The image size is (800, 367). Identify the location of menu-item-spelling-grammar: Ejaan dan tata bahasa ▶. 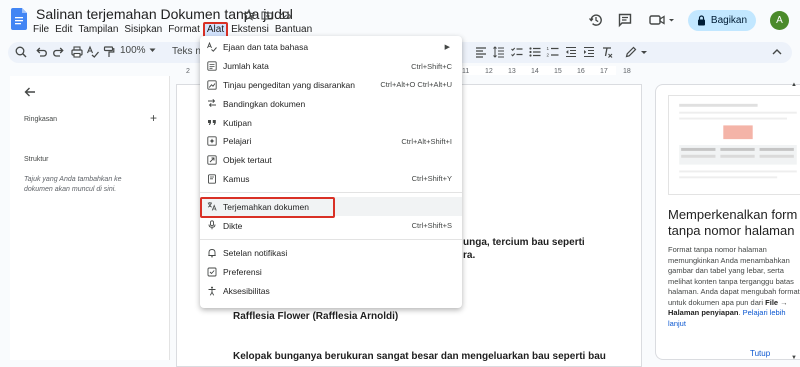
(331, 47).